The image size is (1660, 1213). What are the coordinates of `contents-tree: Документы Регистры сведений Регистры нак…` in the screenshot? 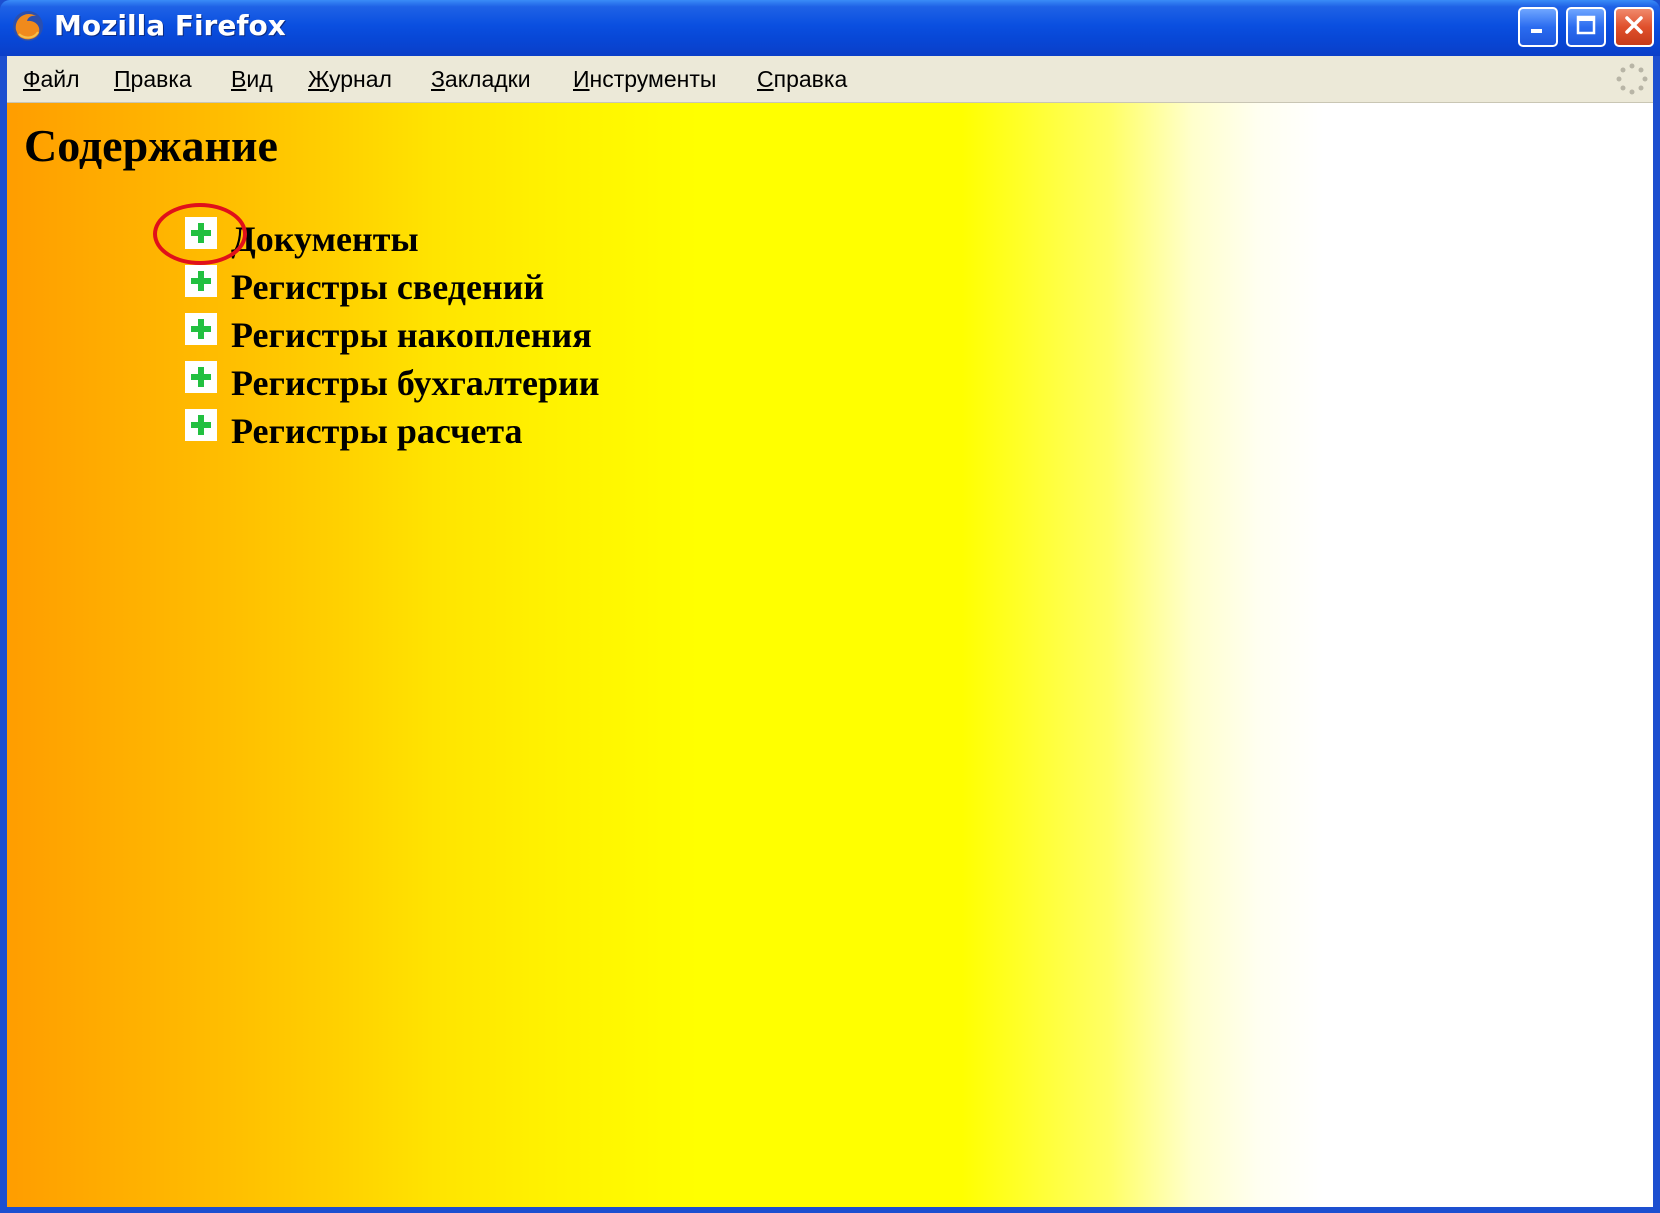 It's located at (392, 335).